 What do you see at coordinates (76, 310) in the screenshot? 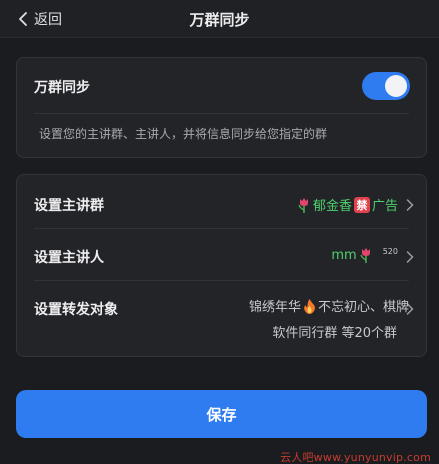
I see `forward-label: 设置转发对象` at bounding box center [76, 310].